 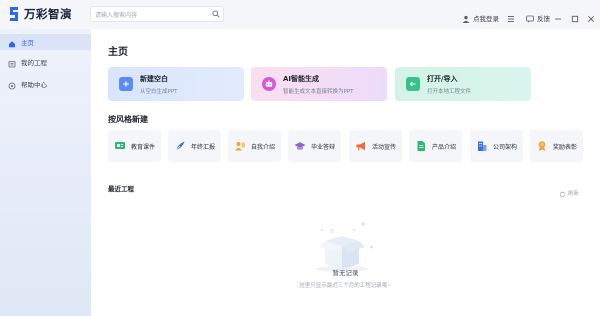 I want to click on help-icon, so click(x=12, y=84).